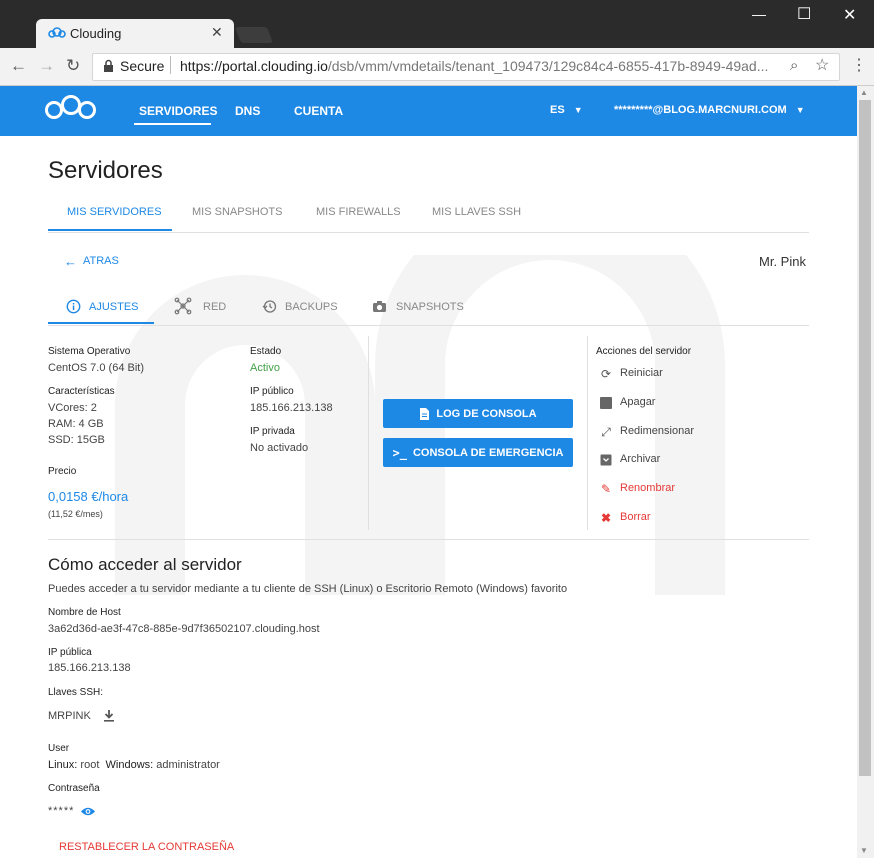  Describe the element at coordinates (76, 424) in the screenshot. I see `ram-value: RAM: 4 GB` at that location.